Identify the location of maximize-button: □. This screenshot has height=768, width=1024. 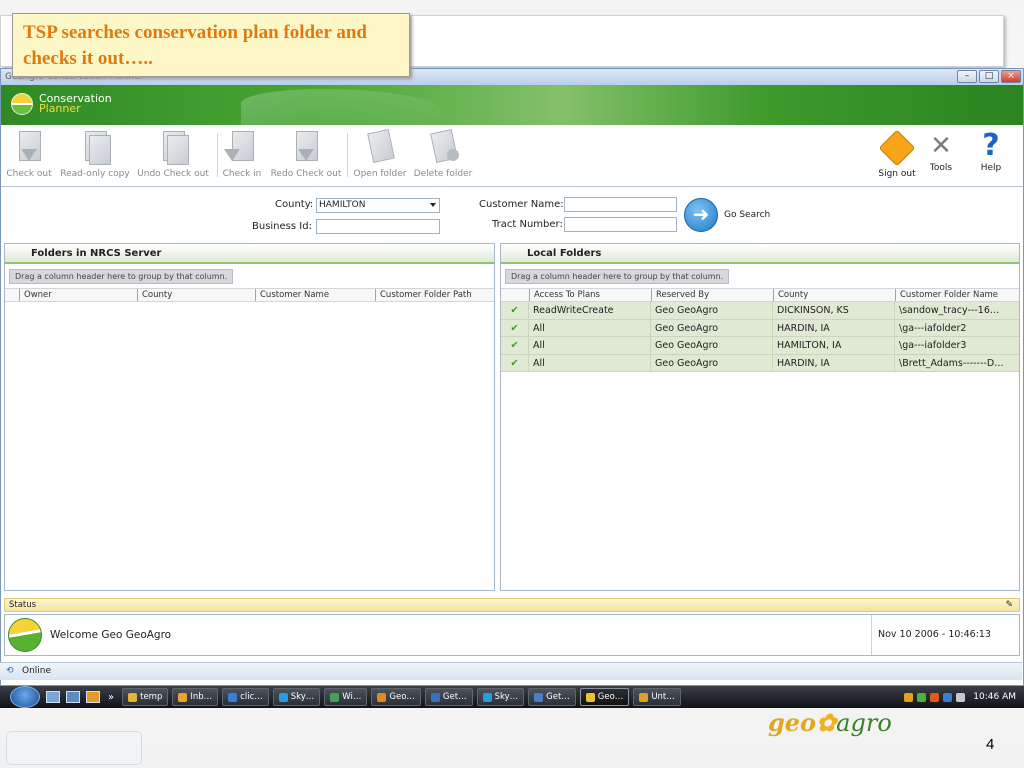
(989, 76).